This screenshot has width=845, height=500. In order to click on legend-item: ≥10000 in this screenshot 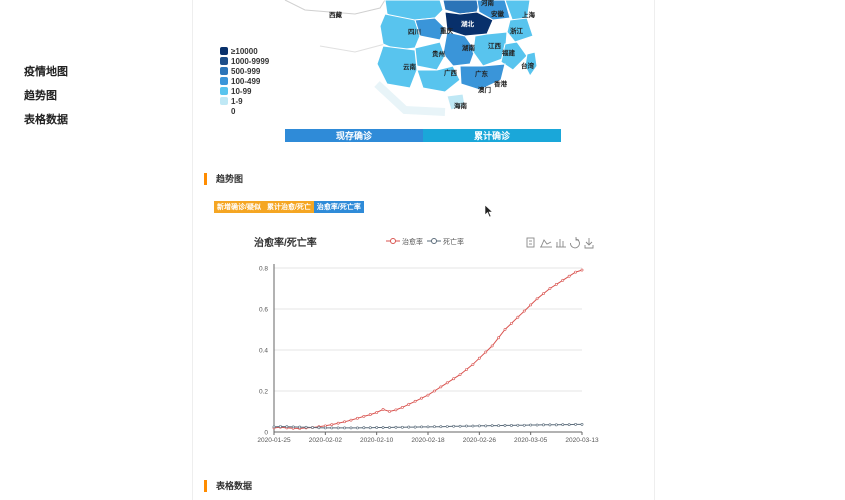, I will do `click(244, 51)`.